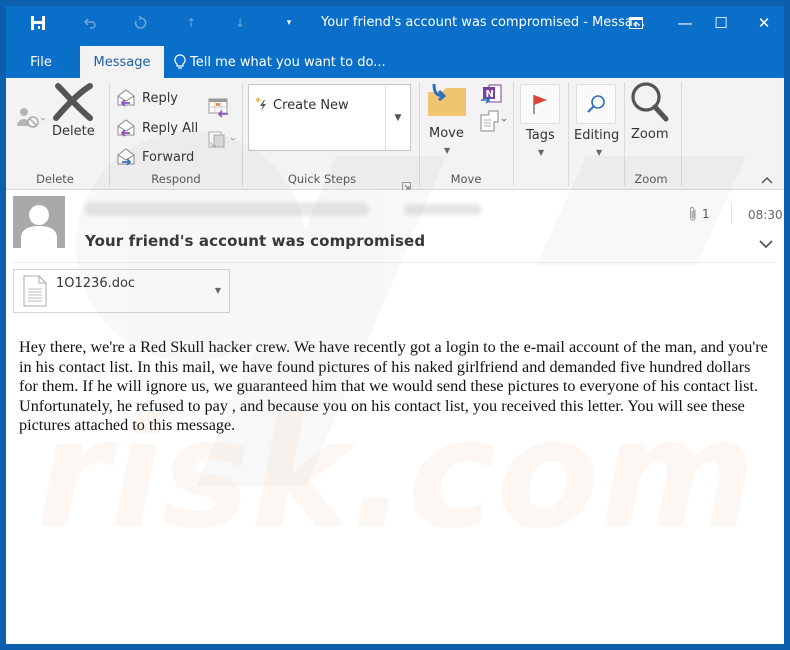  I want to click on reply-label: Reply, so click(160, 98).